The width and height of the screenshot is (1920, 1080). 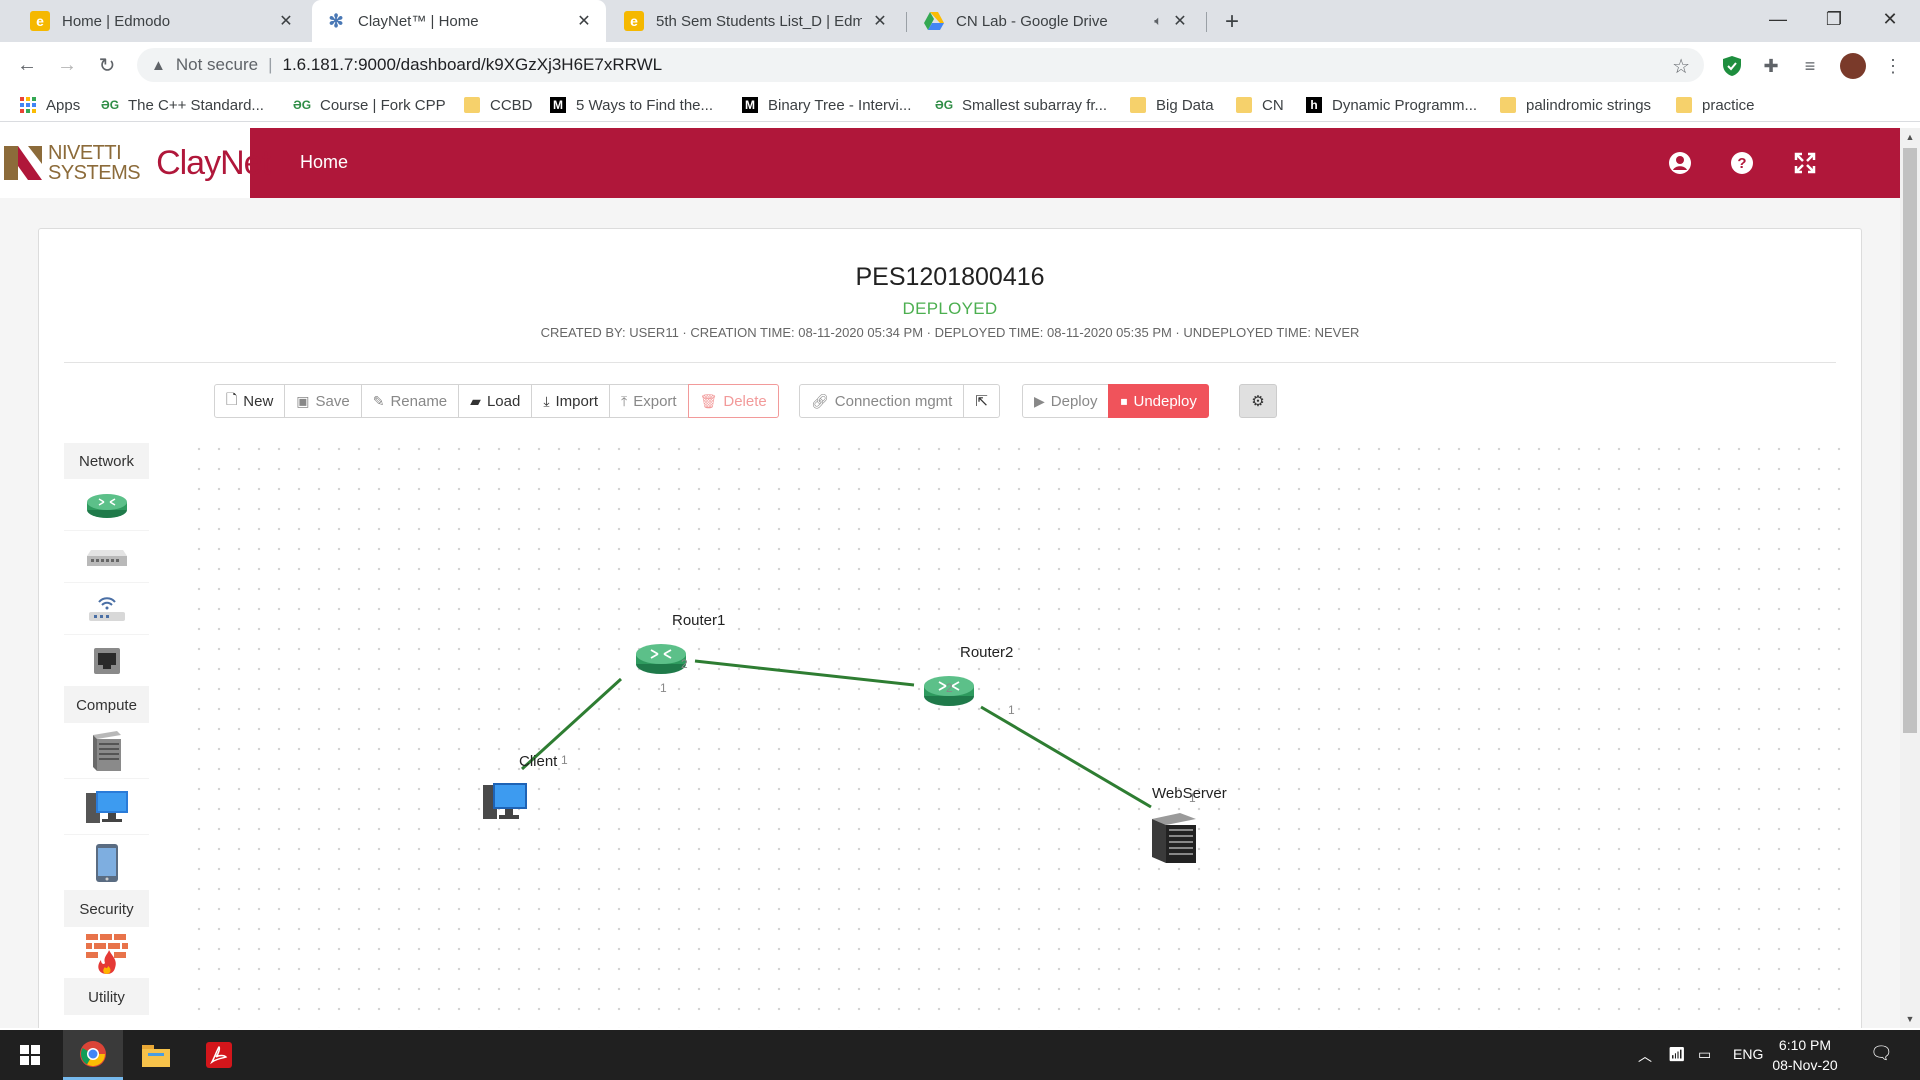 I want to click on new-button: 🗋︎ New, so click(x=250, y=401).